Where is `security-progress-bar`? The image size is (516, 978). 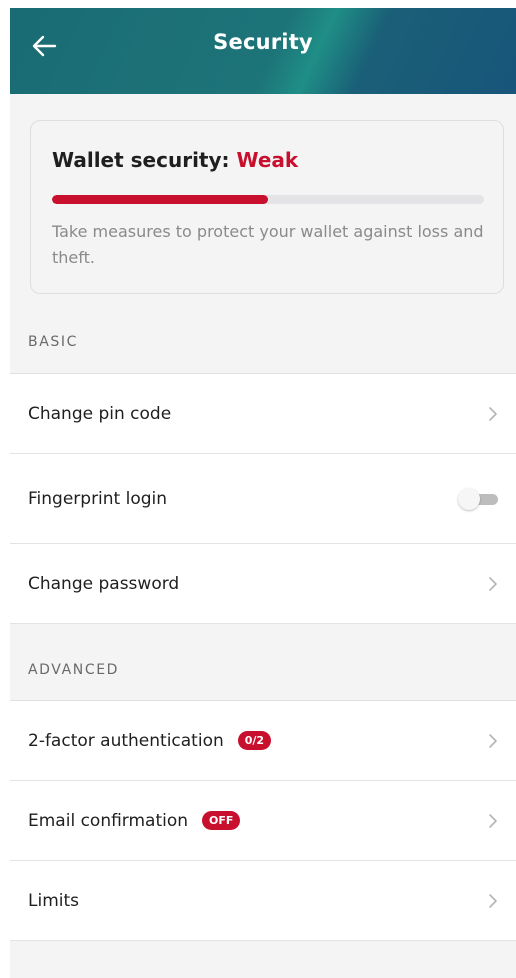 security-progress-bar is located at coordinates (268, 199).